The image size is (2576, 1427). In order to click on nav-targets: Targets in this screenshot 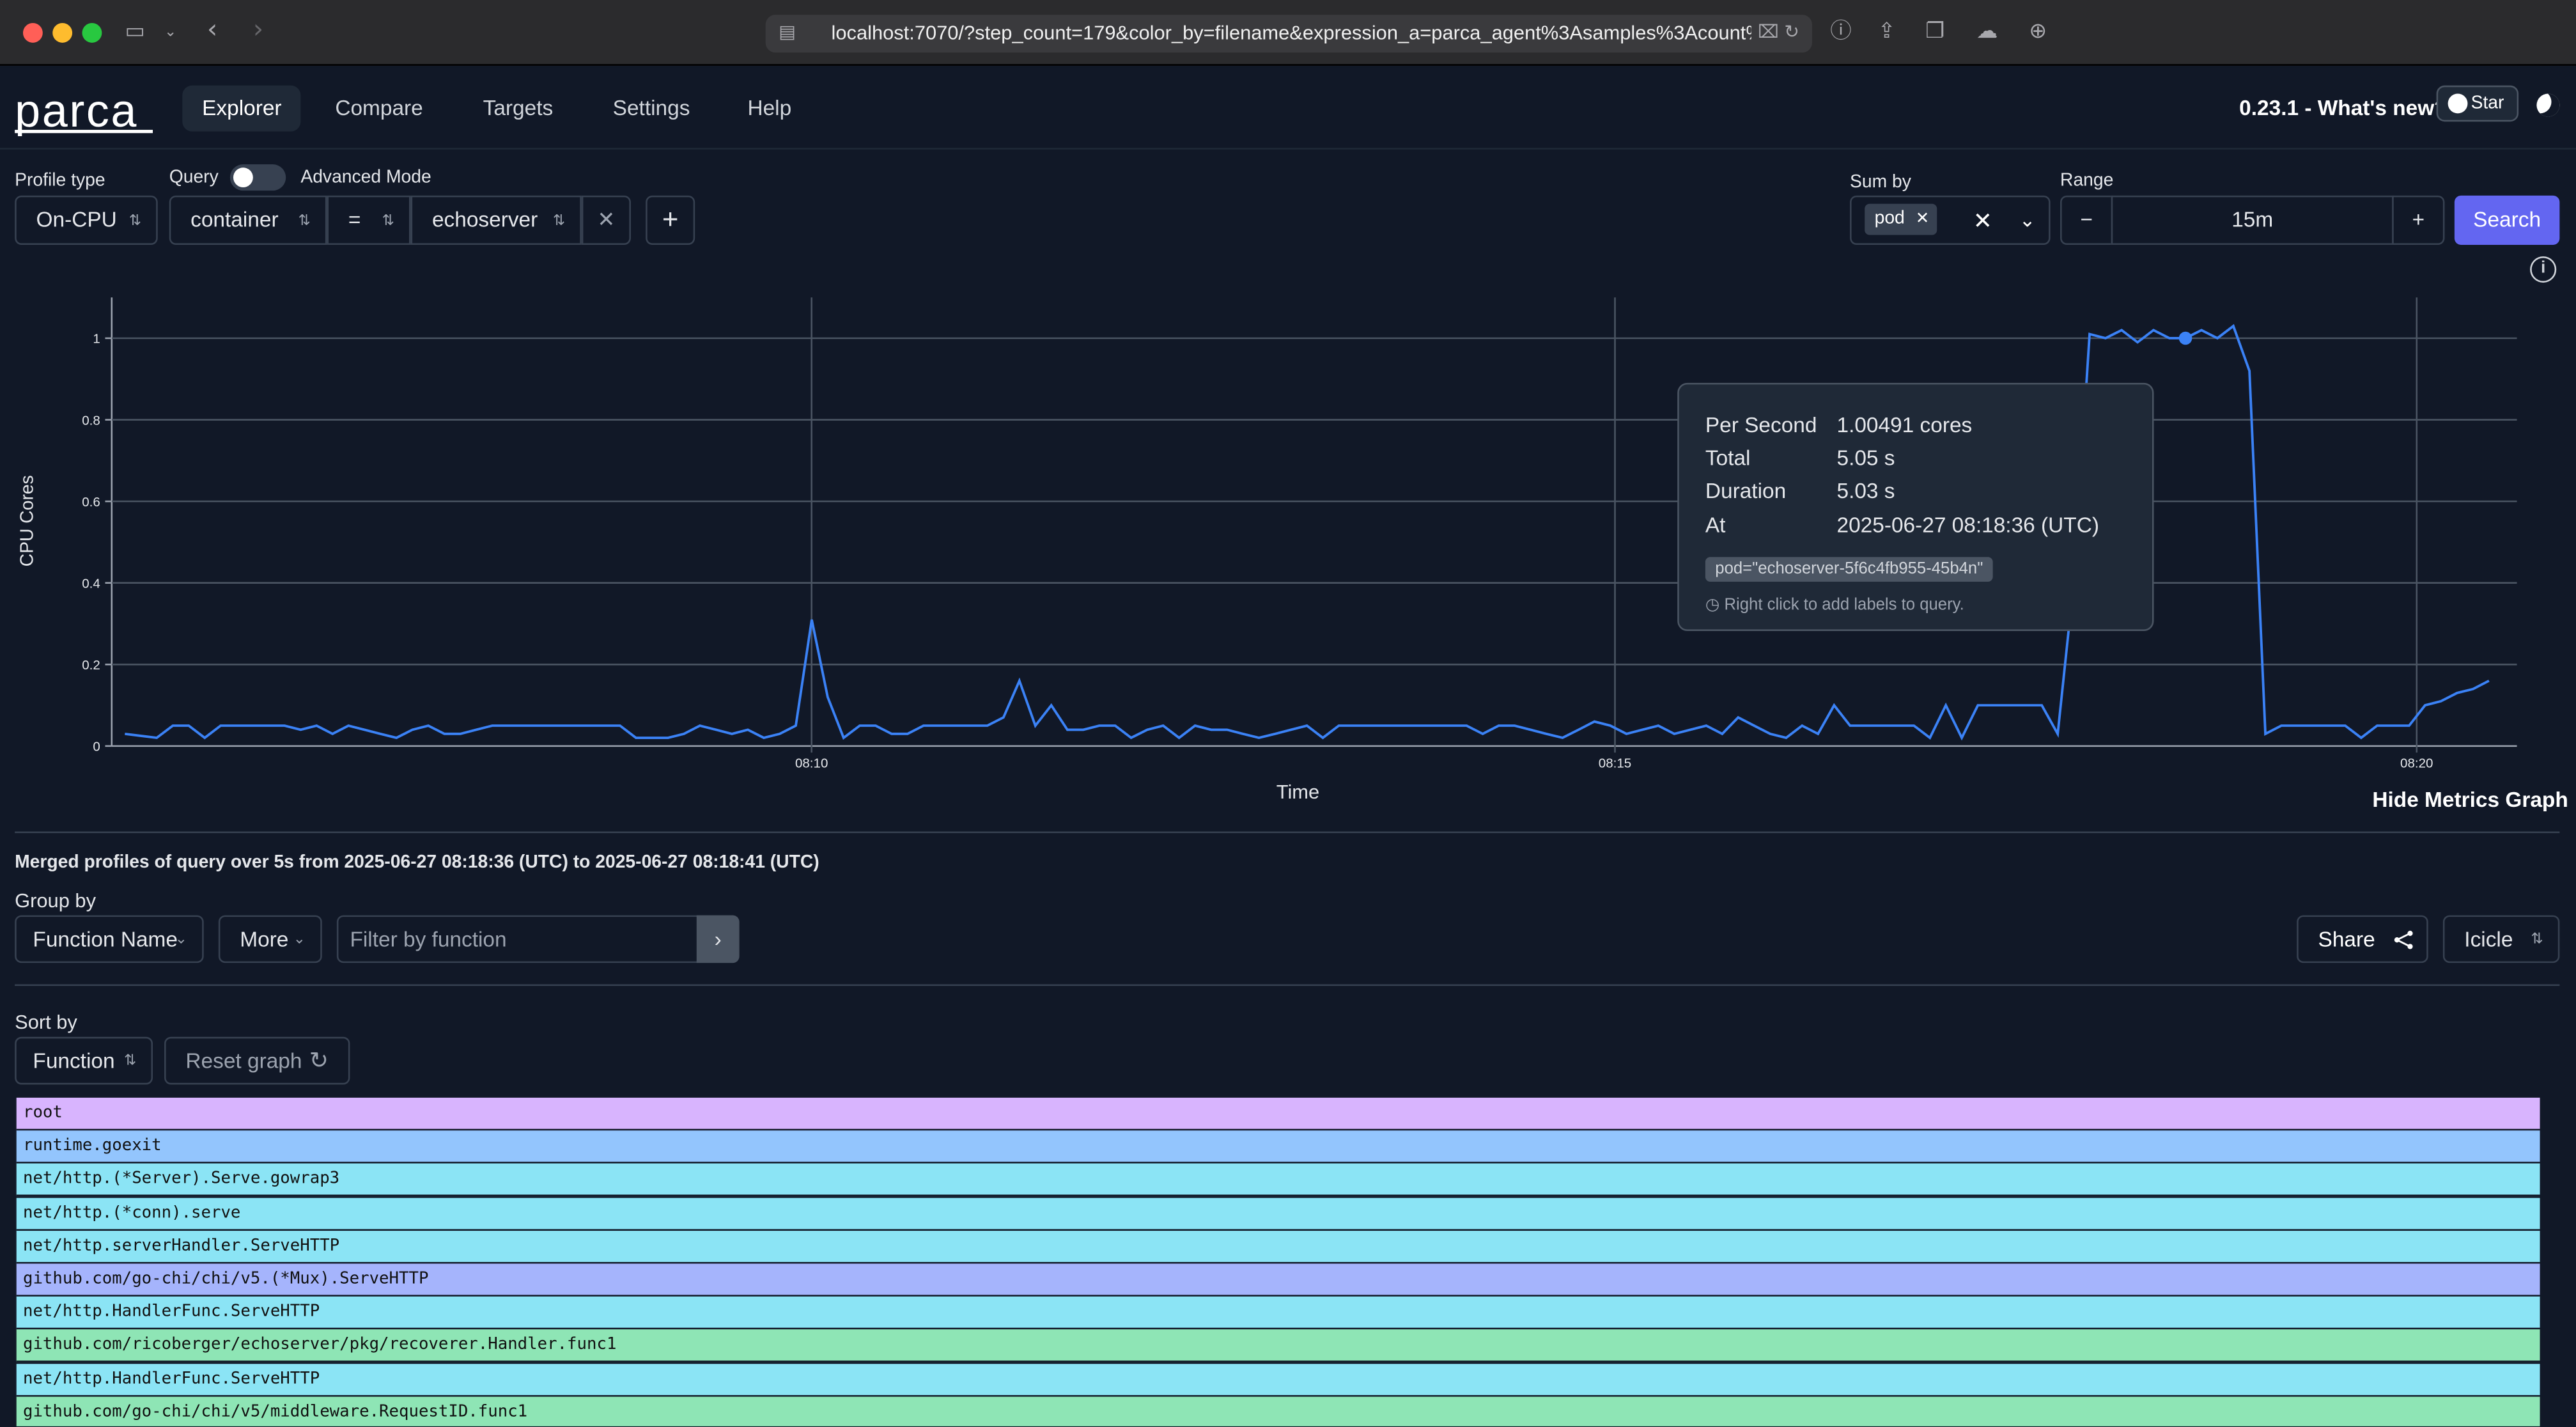, I will do `click(518, 109)`.